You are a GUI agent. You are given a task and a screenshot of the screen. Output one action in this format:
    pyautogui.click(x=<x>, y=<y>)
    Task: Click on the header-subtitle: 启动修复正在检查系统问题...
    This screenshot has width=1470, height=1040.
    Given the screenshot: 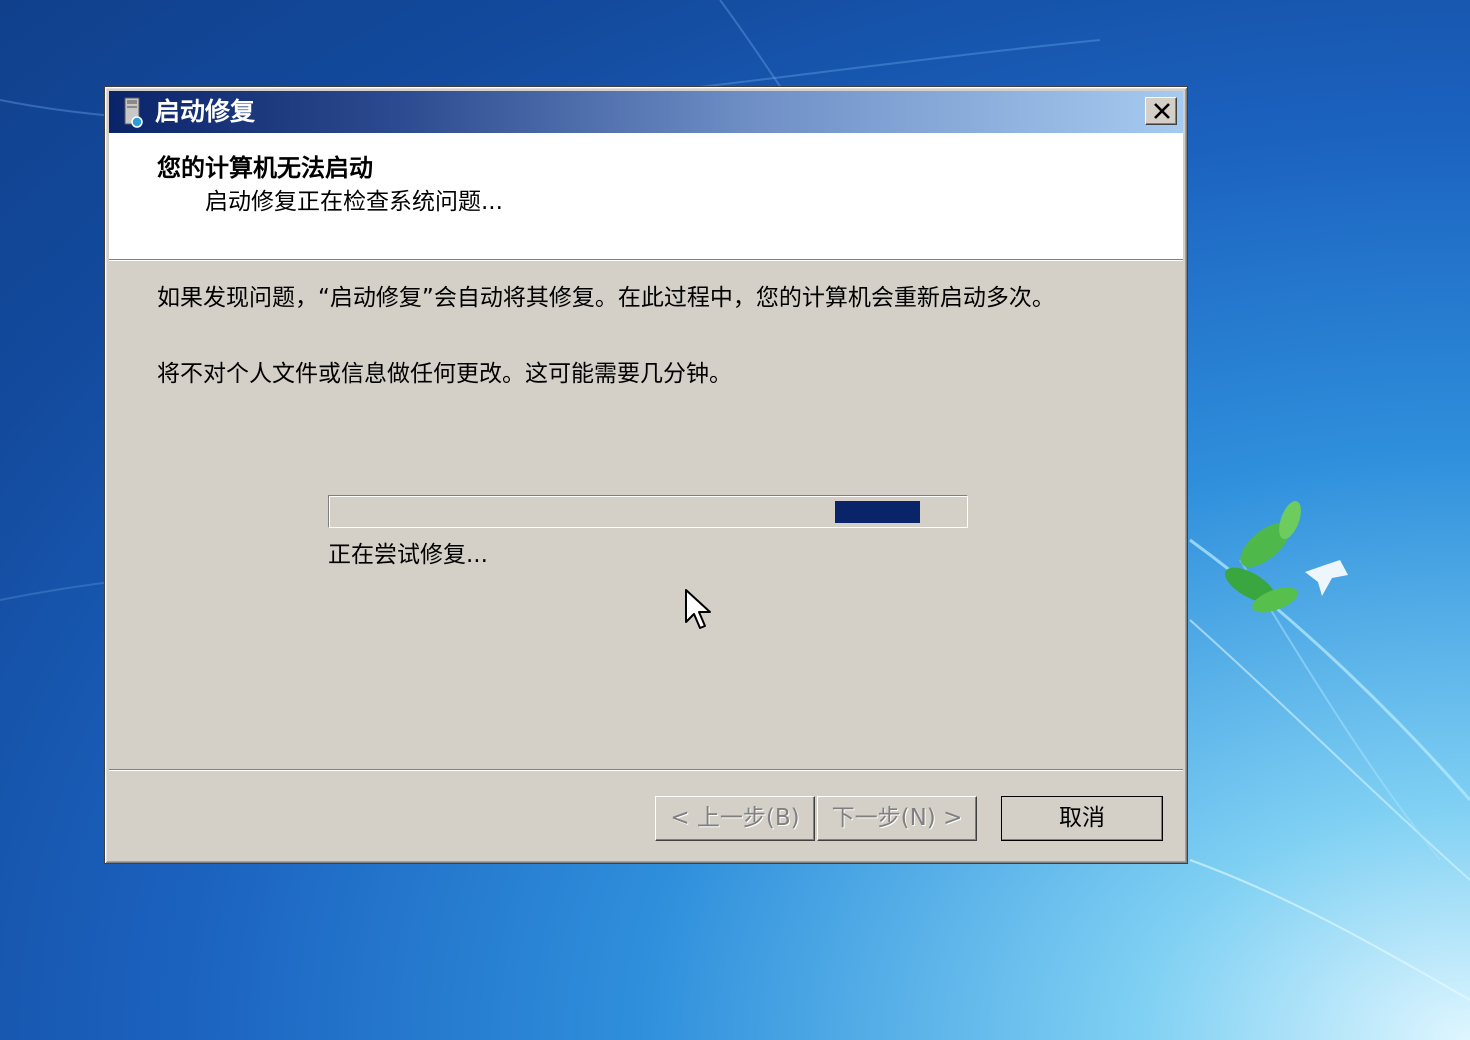 What is the action you would take?
    pyautogui.click(x=354, y=202)
    